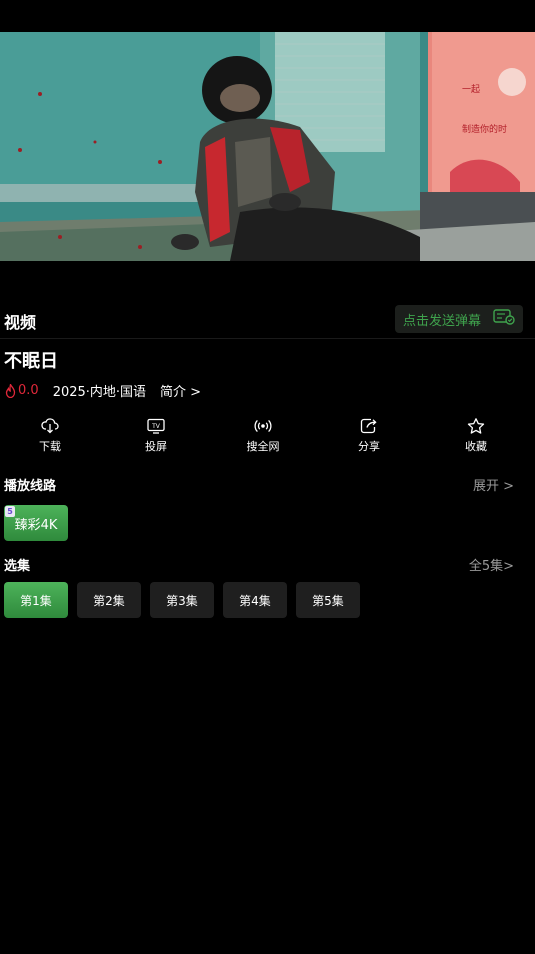 This screenshot has height=954, width=535. I want to click on expand-lines-button: 展开 >, so click(493, 484).